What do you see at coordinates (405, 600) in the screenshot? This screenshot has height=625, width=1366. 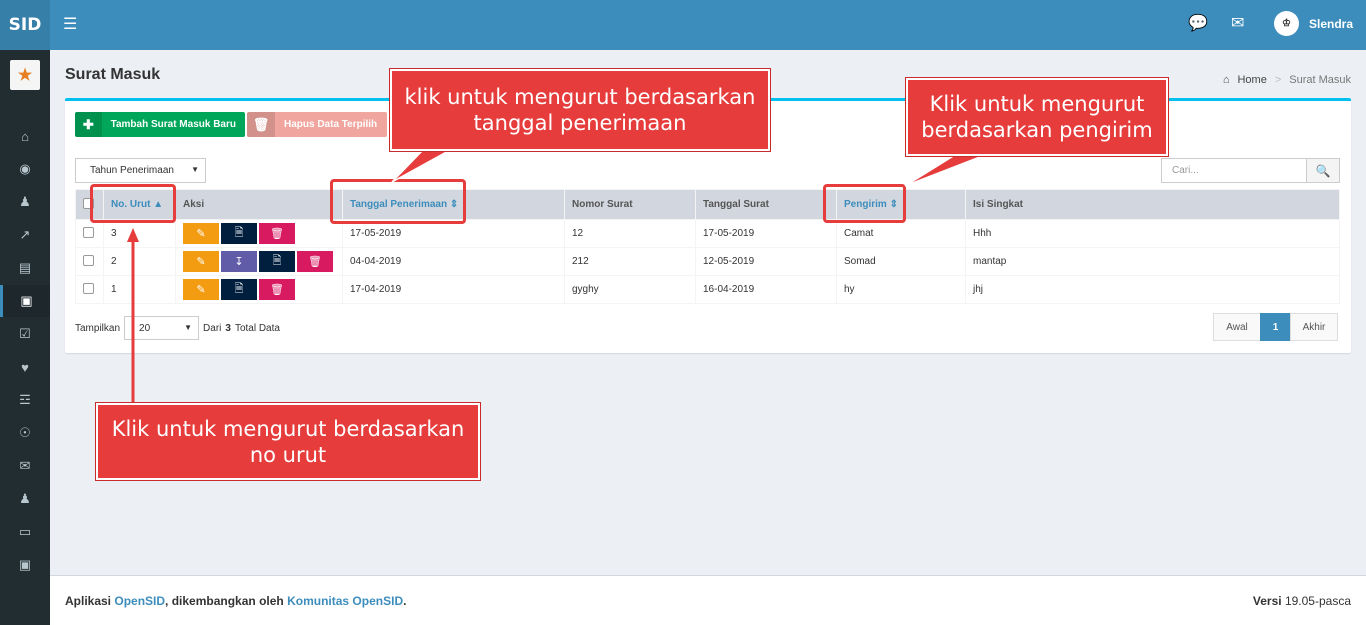 I see `footer-end: .` at bounding box center [405, 600].